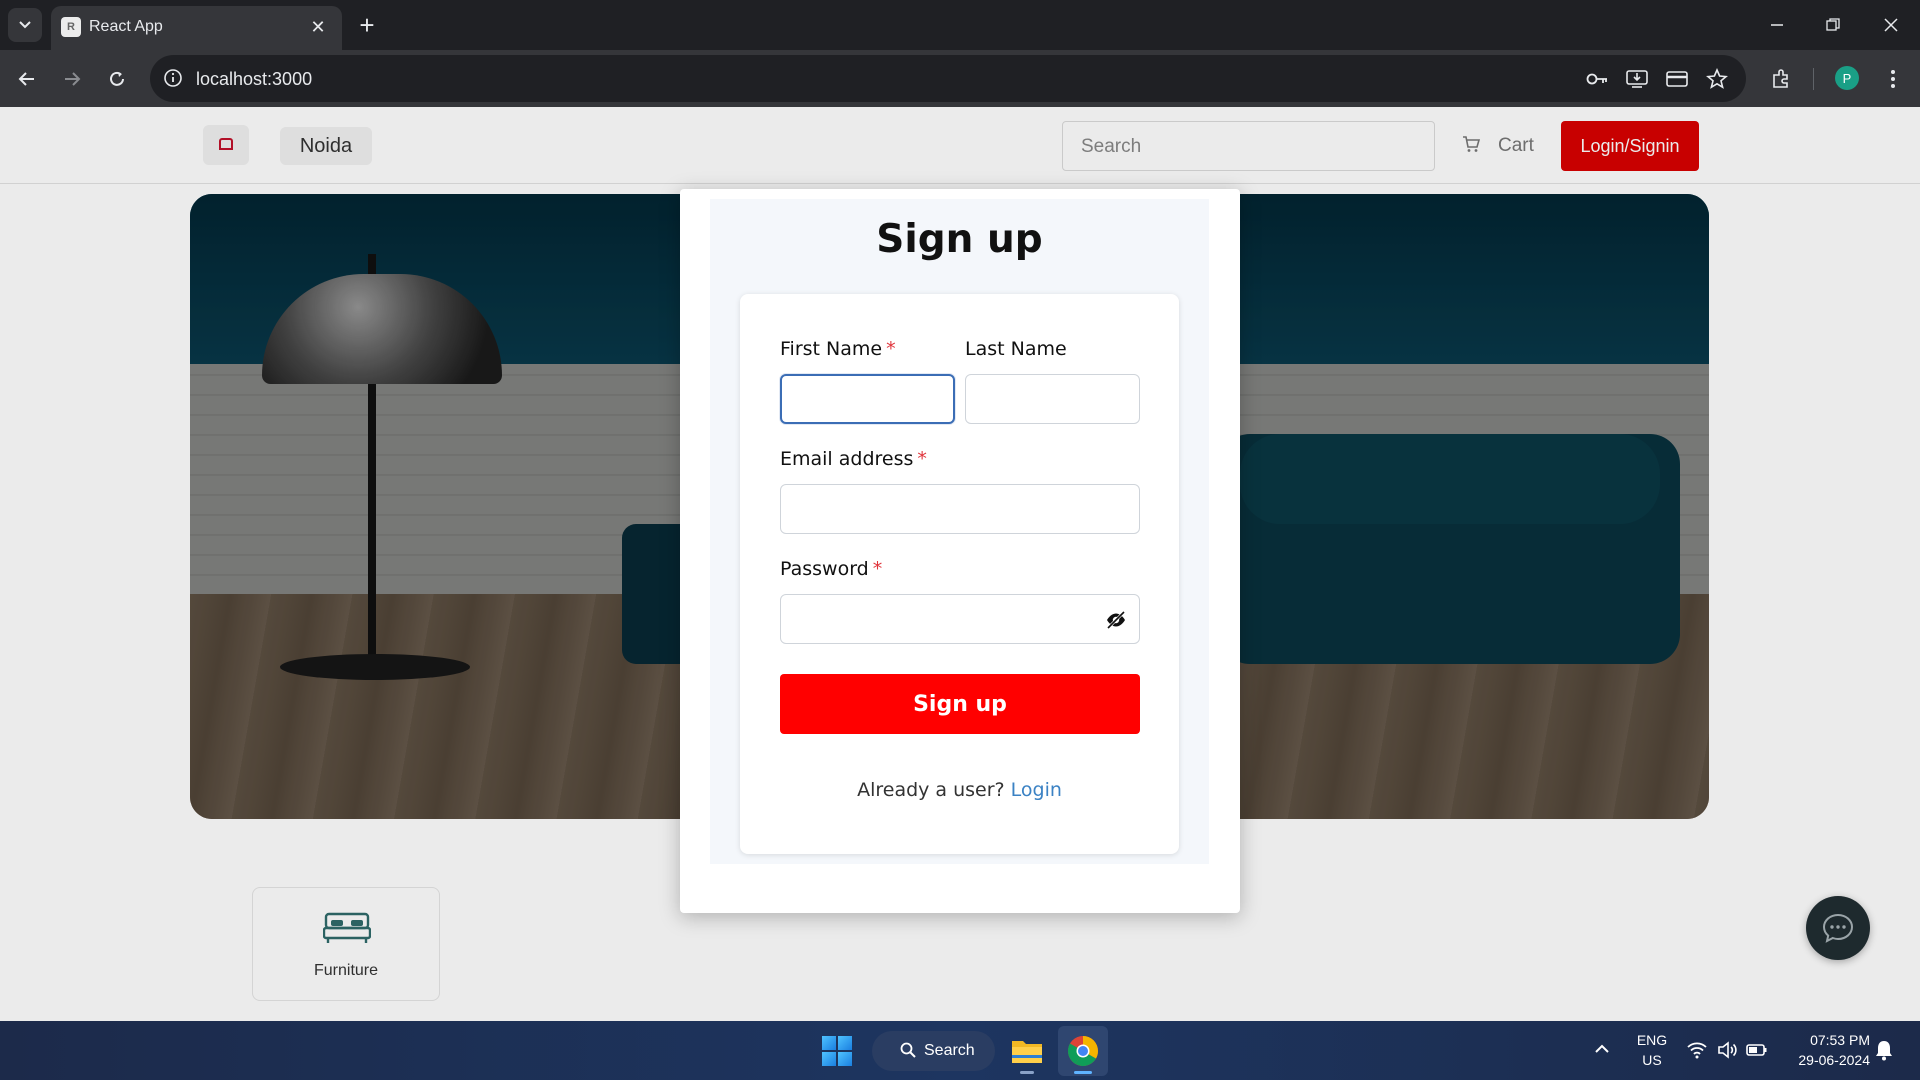  Describe the element at coordinates (1677, 79) in the screenshot. I see `payment-card-icon` at that location.